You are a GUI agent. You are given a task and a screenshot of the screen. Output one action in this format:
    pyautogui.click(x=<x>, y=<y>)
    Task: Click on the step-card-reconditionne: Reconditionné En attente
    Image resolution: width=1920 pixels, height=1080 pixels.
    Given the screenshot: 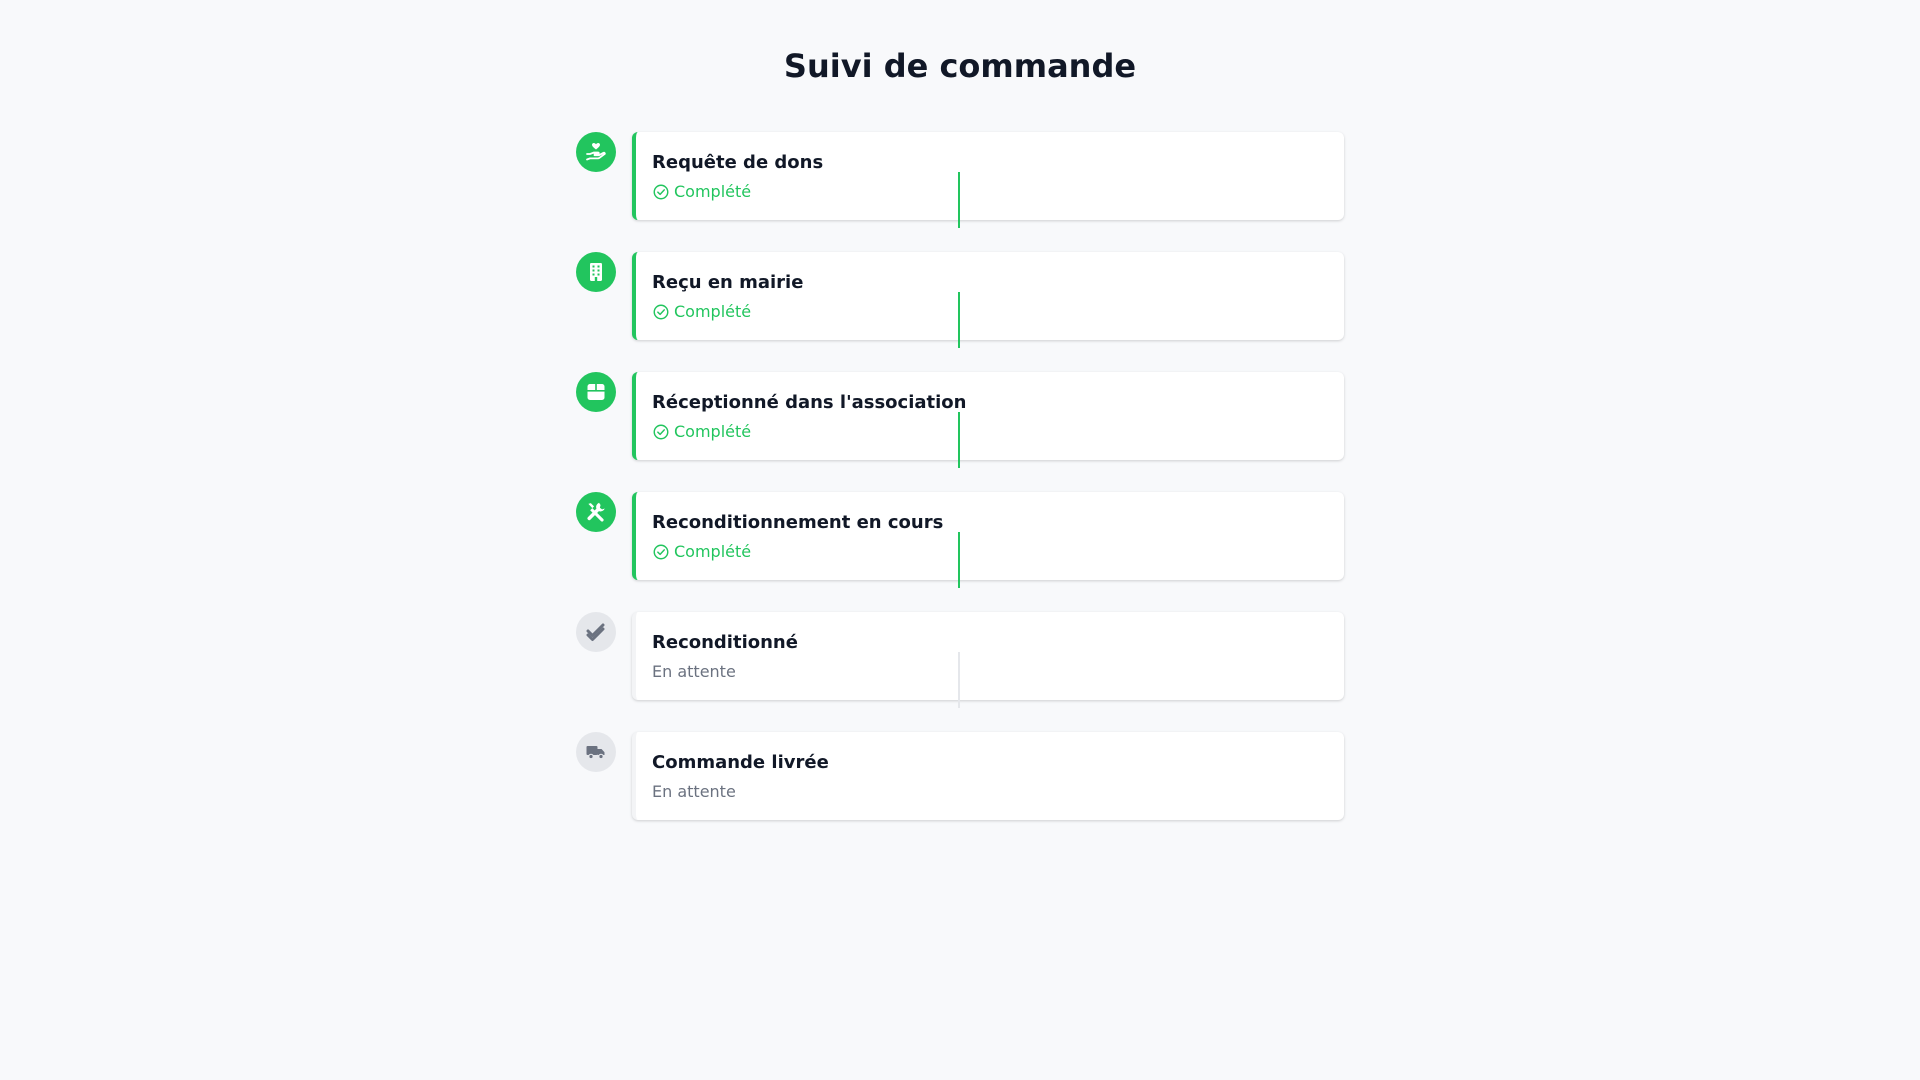 What is the action you would take?
    pyautogui.click(x=988, y=656)
    